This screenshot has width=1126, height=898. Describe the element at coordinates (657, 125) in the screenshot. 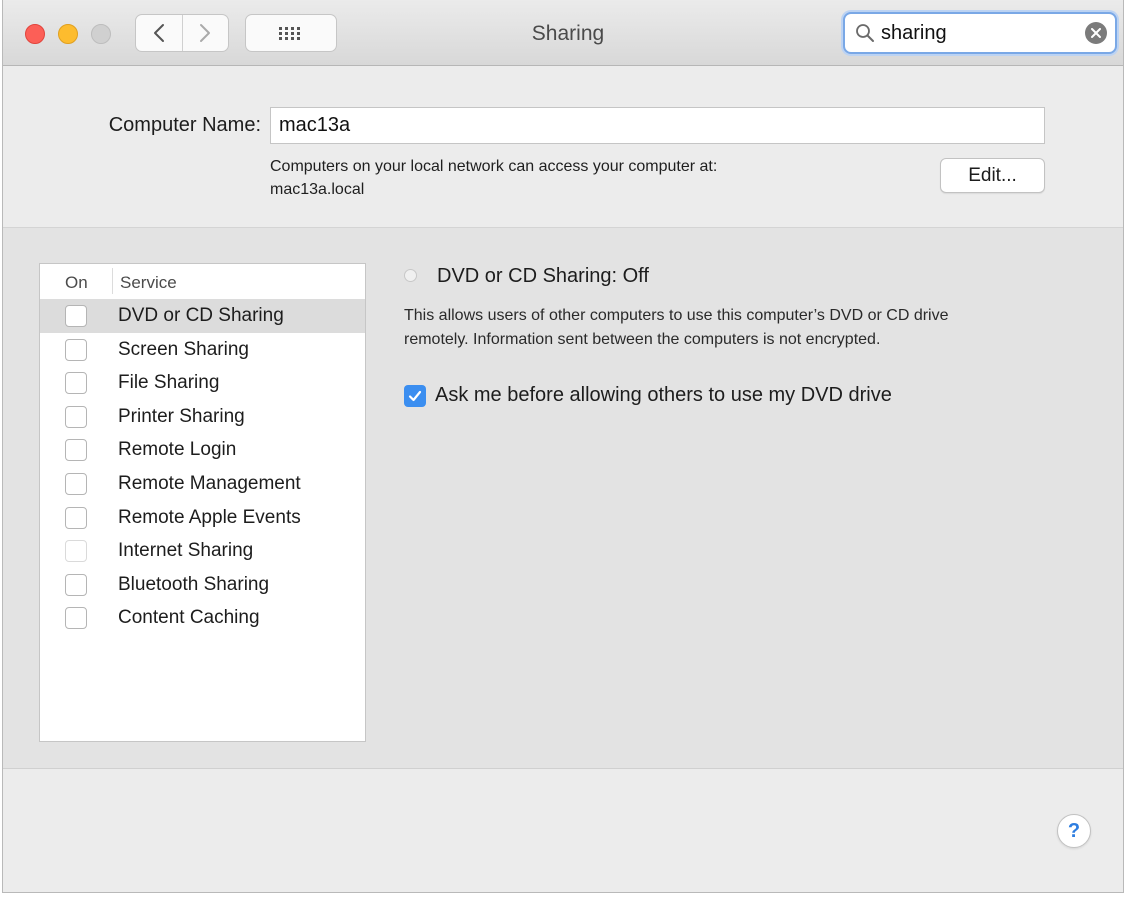

I see `computer-name-field` at that location.